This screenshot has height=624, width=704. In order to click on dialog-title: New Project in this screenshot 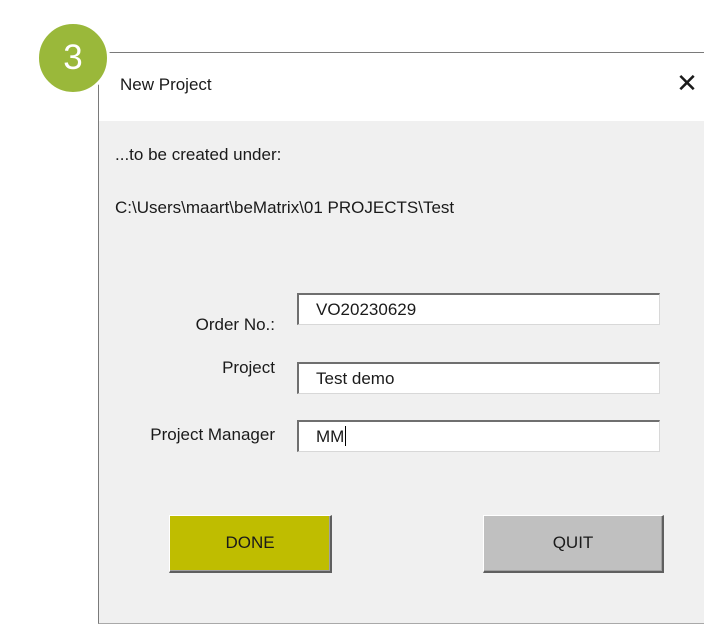, I will do `click(166, 84)`.